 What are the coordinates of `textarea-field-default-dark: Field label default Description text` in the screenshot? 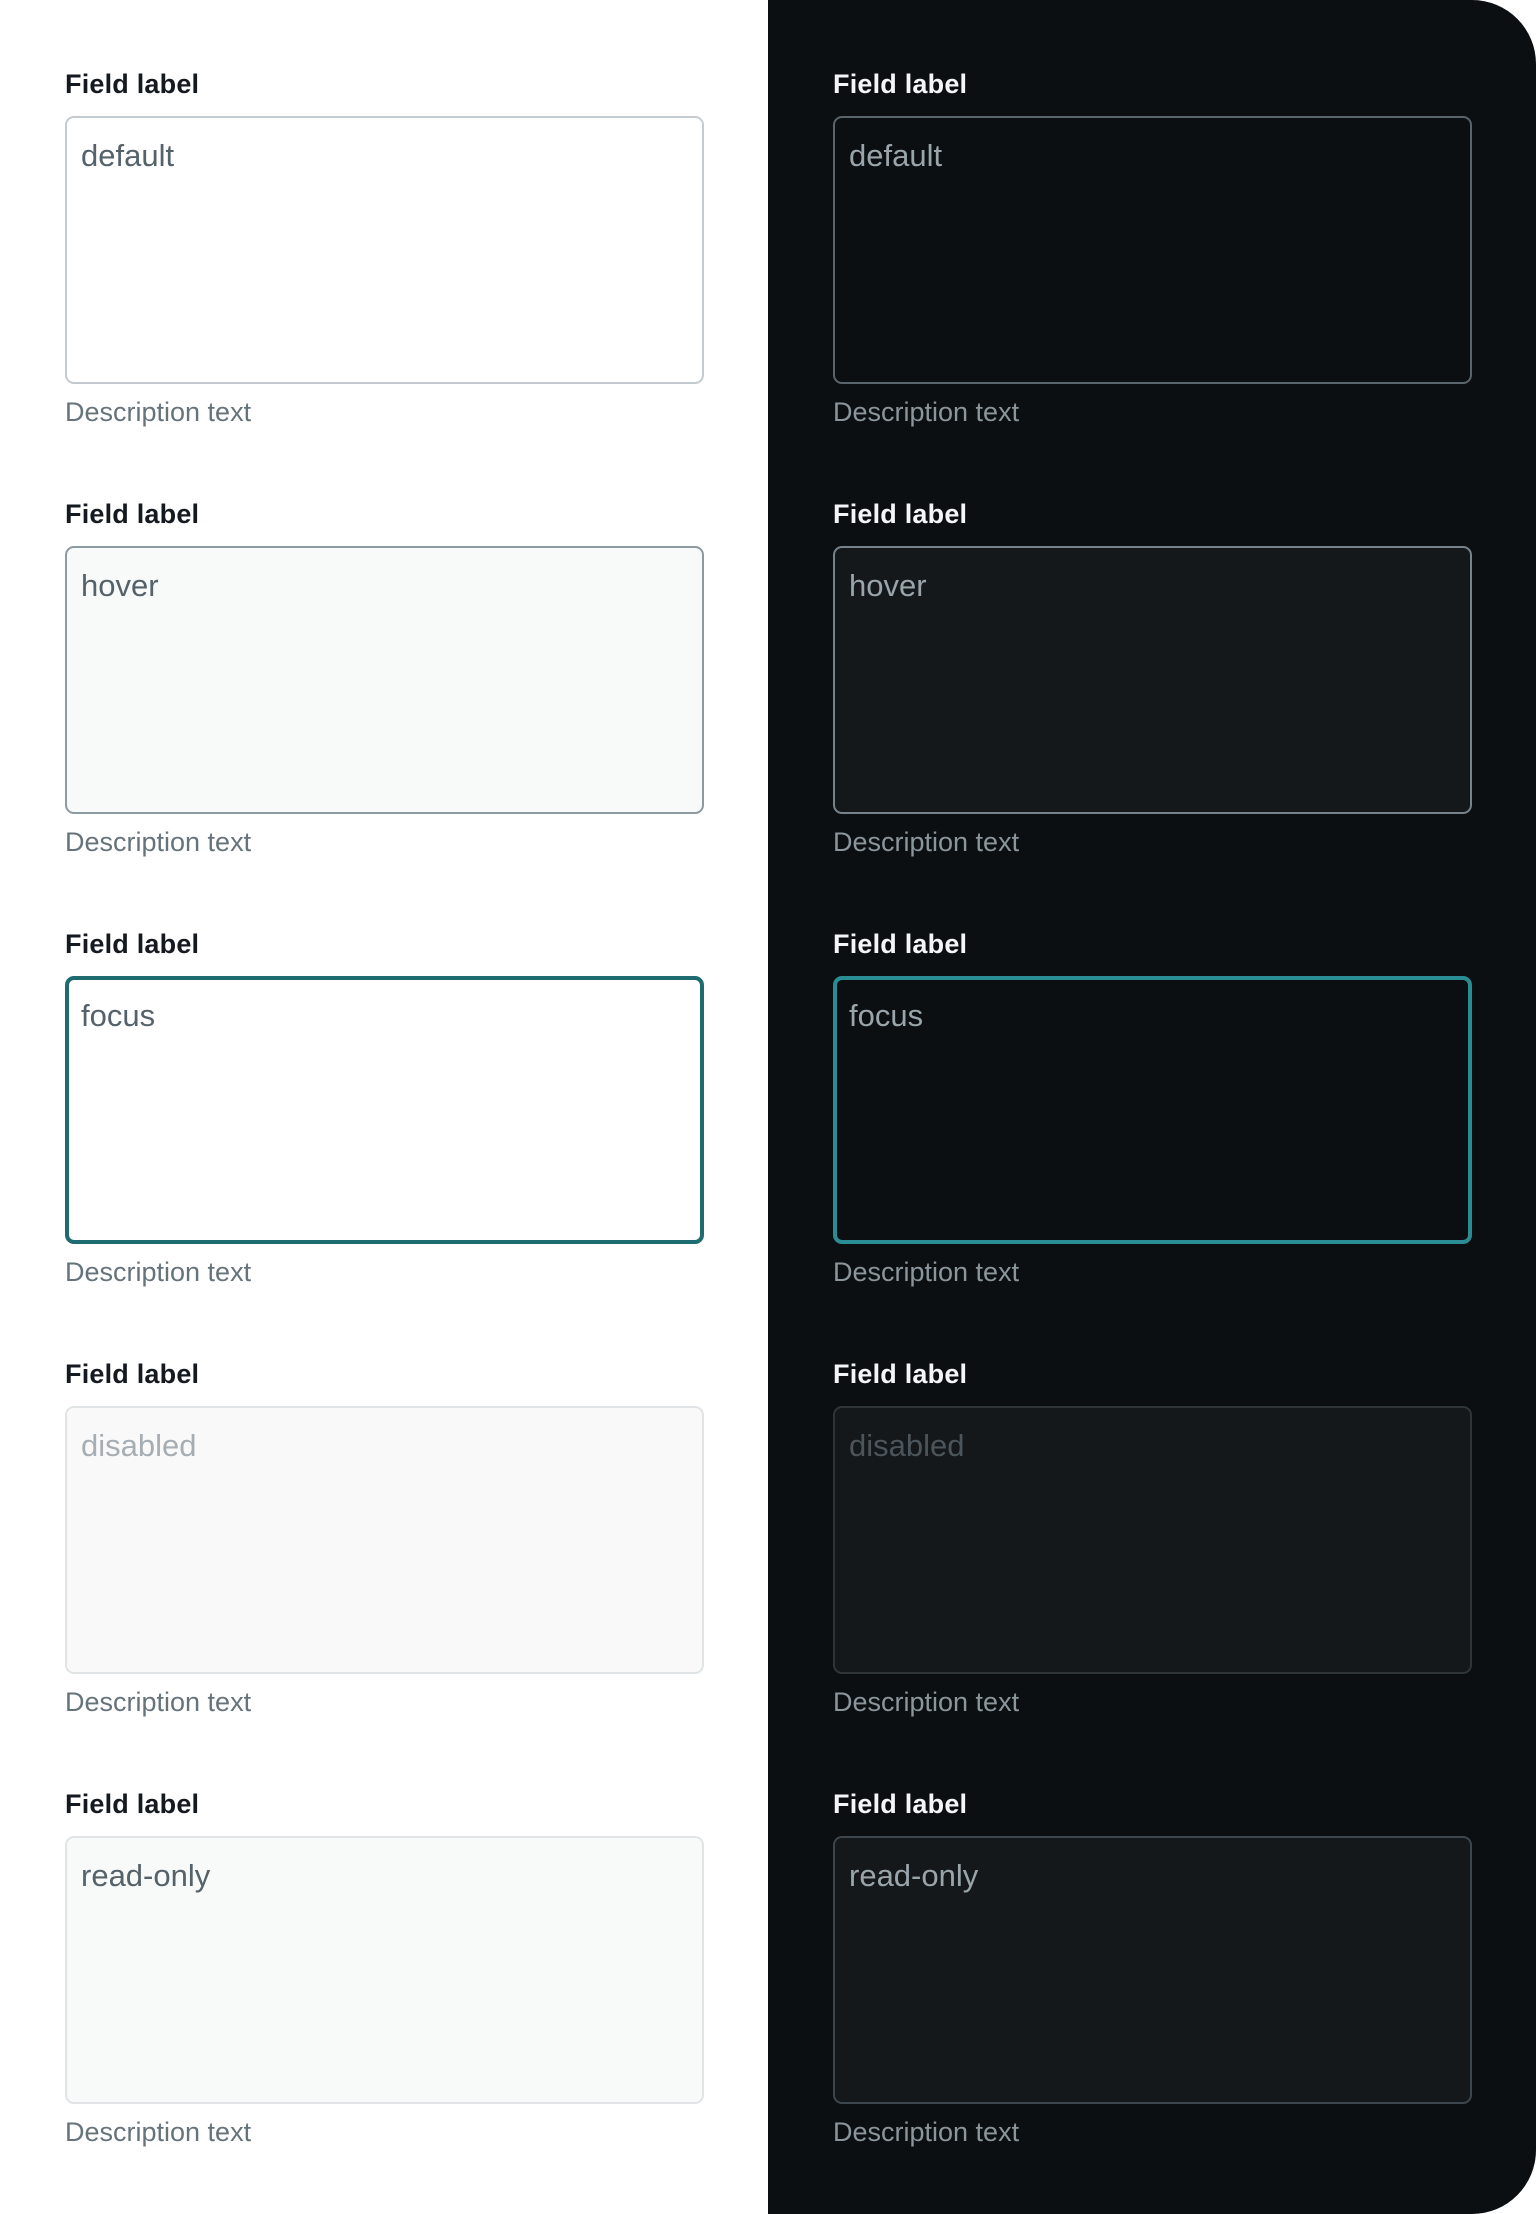 It's located at (1152, 248).